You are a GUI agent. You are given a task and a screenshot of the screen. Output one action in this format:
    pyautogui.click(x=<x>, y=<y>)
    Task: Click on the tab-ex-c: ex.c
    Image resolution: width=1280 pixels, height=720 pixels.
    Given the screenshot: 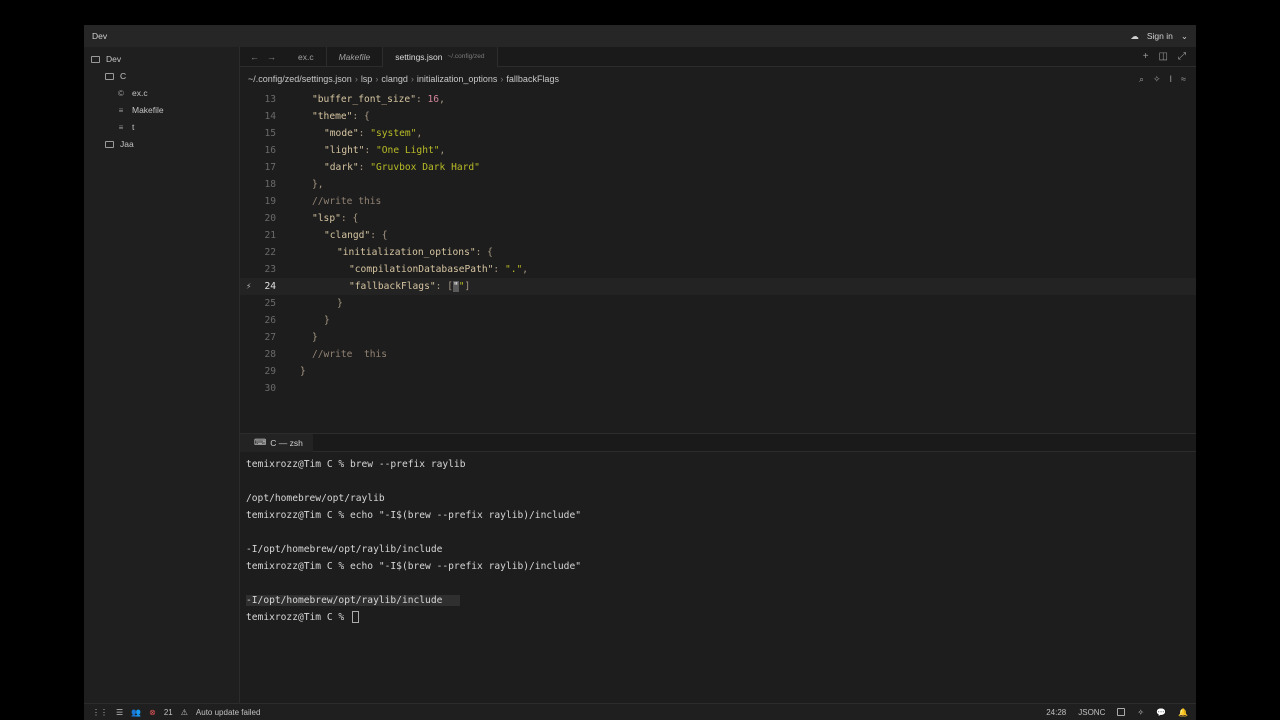 What is the action you would take?
    pyautogui.click(x=306, y=56)
    